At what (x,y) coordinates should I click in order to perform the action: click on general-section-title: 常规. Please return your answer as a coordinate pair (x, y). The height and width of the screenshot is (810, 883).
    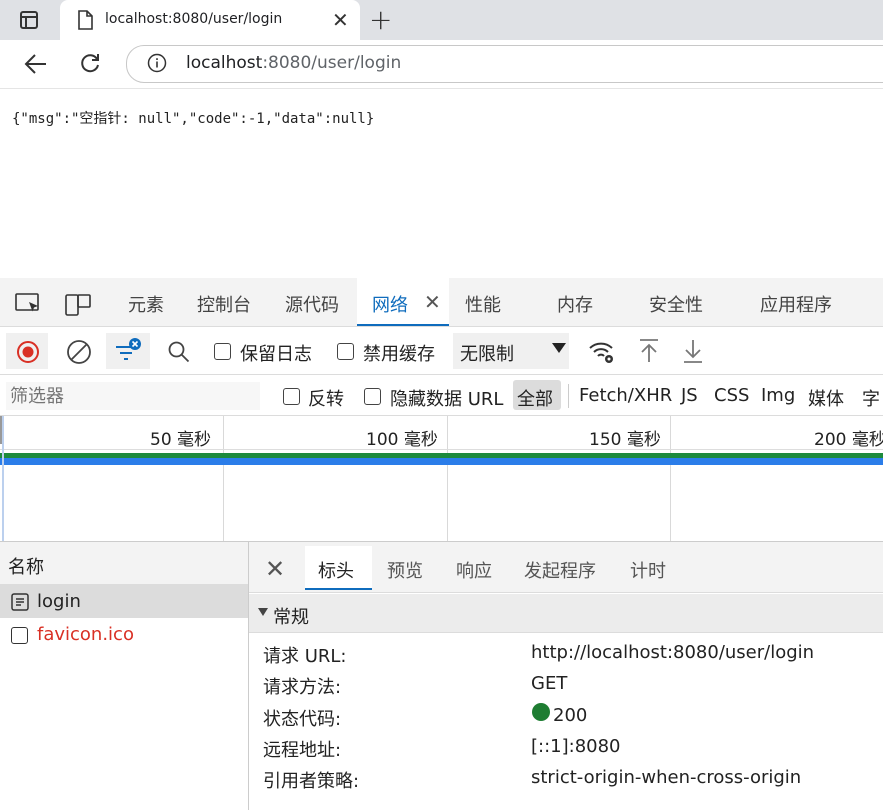
    Looking at the image, I should click on (291, 617).